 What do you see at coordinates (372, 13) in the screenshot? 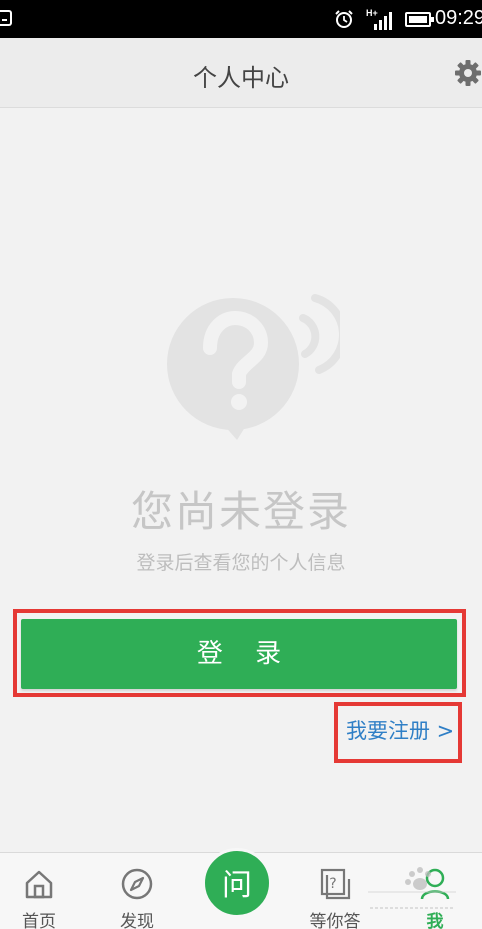
I see `signal-type-label: H+` at bounding box center [372, 13].